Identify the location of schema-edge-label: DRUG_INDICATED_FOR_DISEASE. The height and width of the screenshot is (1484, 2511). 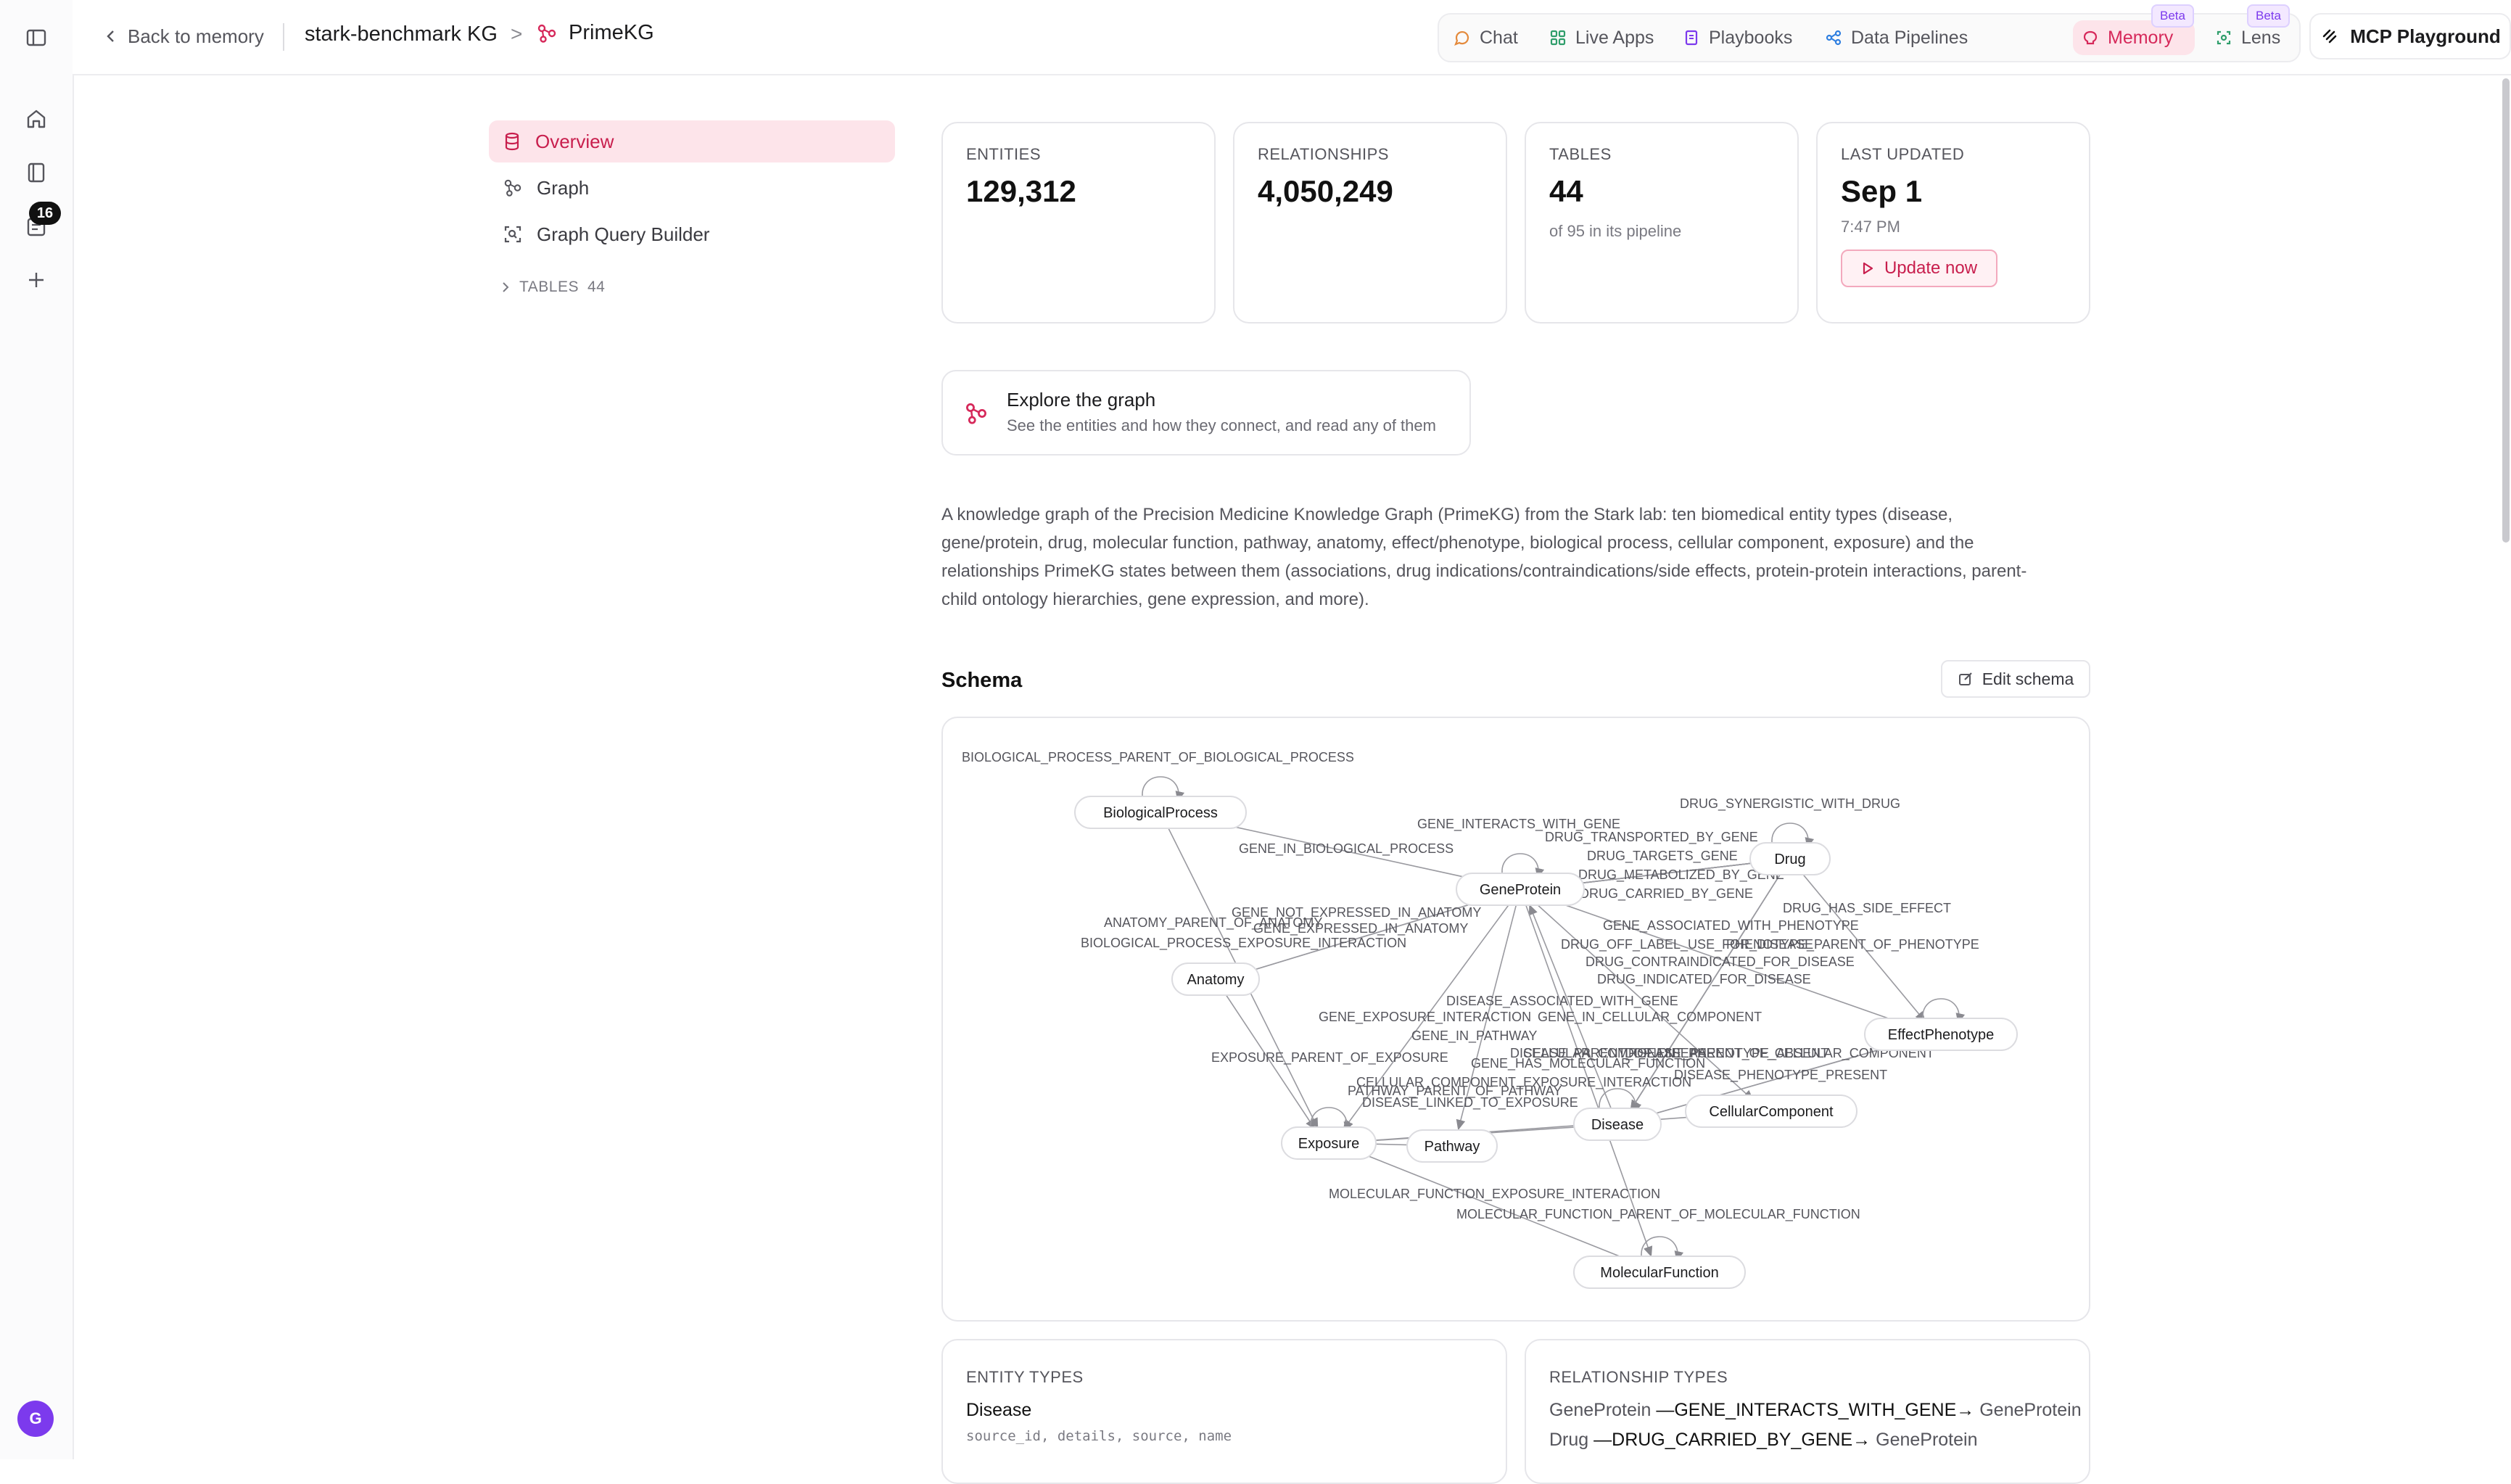
(1704, 979).